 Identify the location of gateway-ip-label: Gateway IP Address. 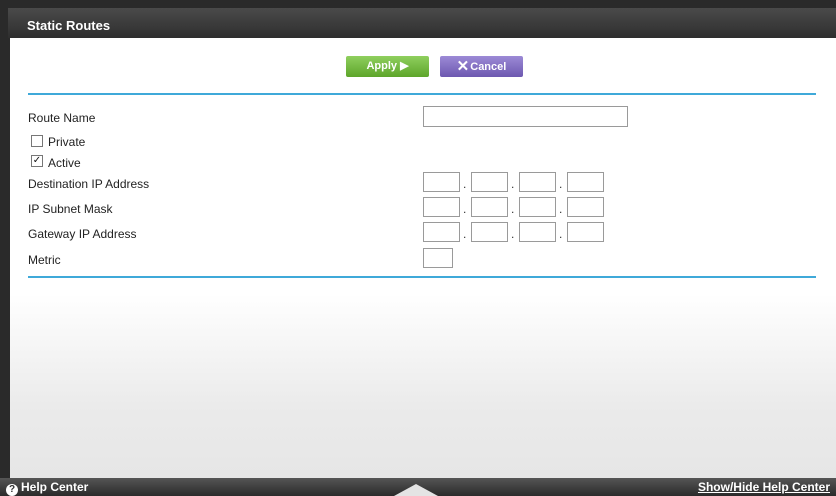
(82, 234).